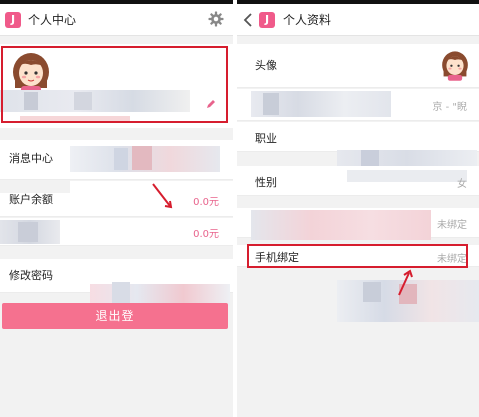  Describe the element at coordinates (358, 105) in the screenshot. I see `list-item-nickname: 京 - "睨` at that location.